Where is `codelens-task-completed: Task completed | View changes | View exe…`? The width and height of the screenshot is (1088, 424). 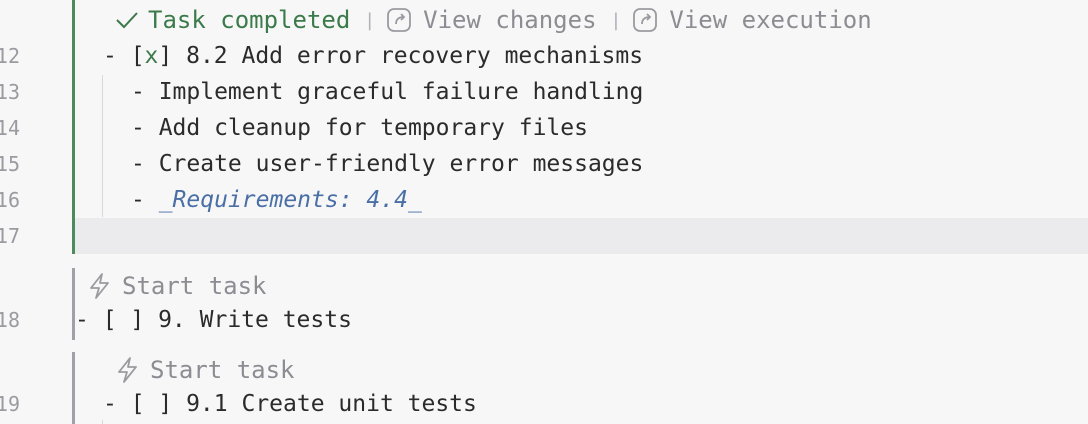
codelens-task-completed: Task completed | View changes | View exe… is located at coordinates (493, 20).